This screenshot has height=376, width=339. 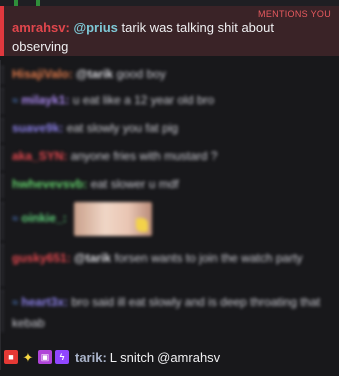 I want to click on username: oinkie_:, so click(x=43, y=218).